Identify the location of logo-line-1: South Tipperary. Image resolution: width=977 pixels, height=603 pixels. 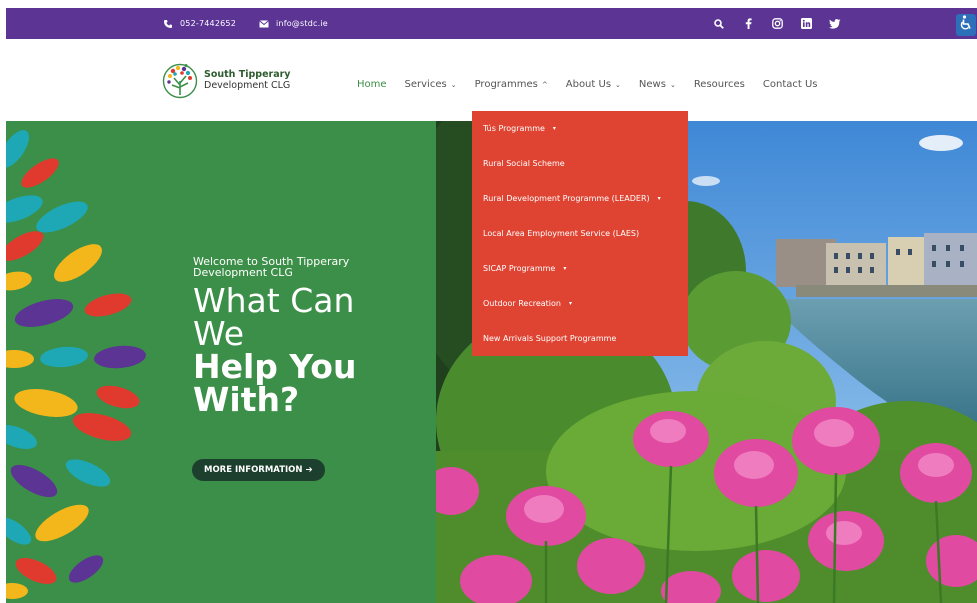
(247, 74).